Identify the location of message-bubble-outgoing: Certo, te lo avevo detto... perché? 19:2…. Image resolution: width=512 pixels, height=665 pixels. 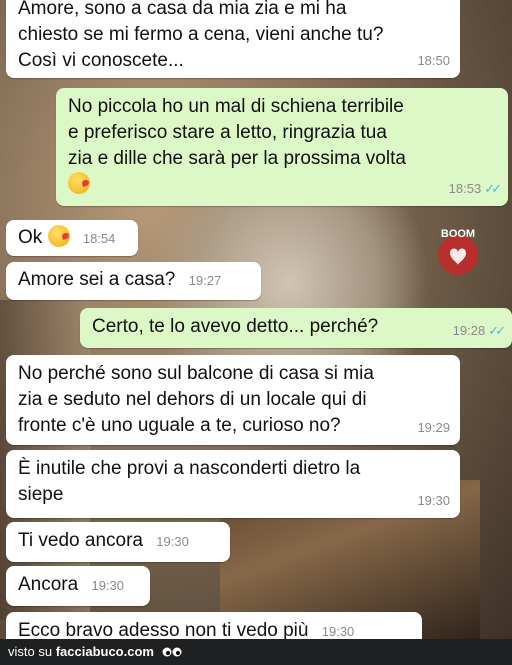
(296, 328).